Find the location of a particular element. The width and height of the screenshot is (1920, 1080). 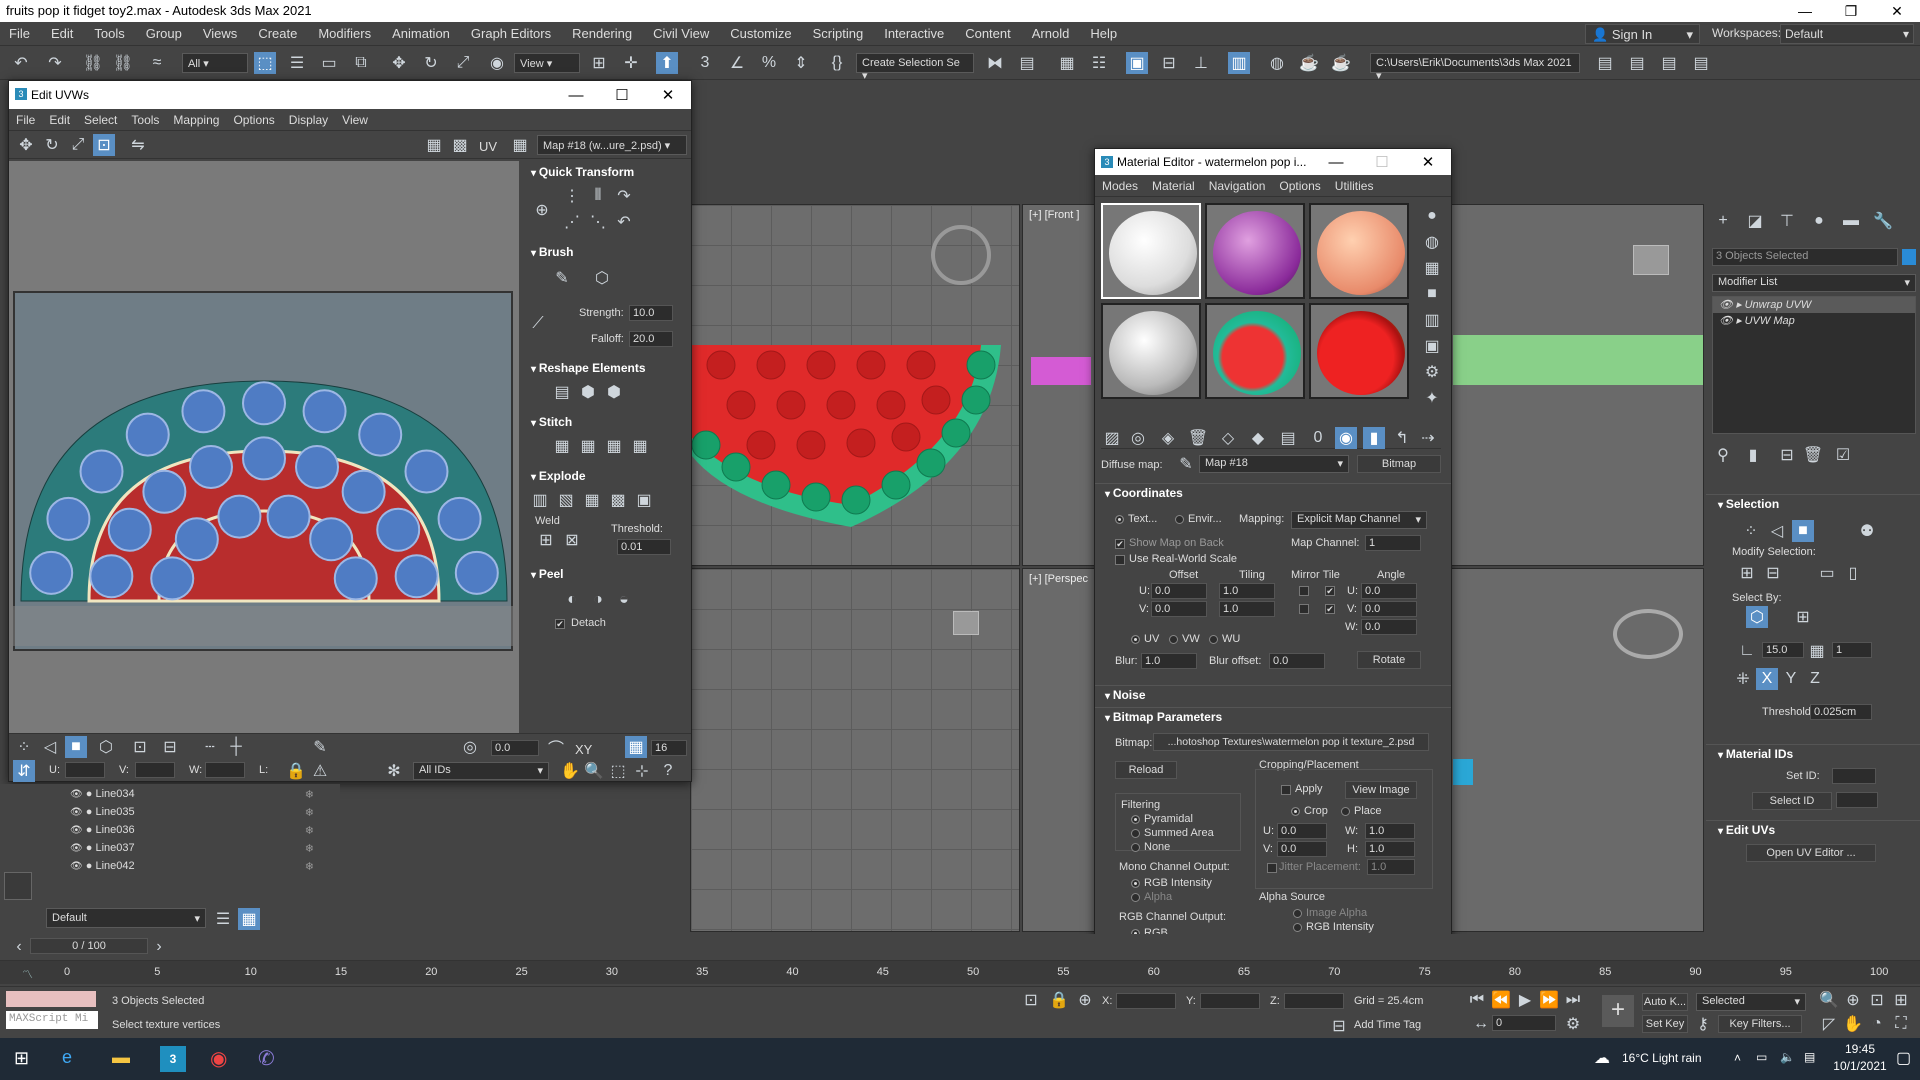

rgb-intensity-radio is located at coordinates (1135, 883).